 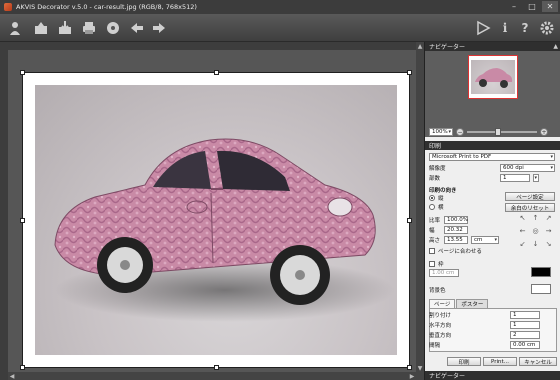 What do you see at coordinates (550, 6) in the screenshot?
I see `close-button: ✕` at bounding box center [550, 6].